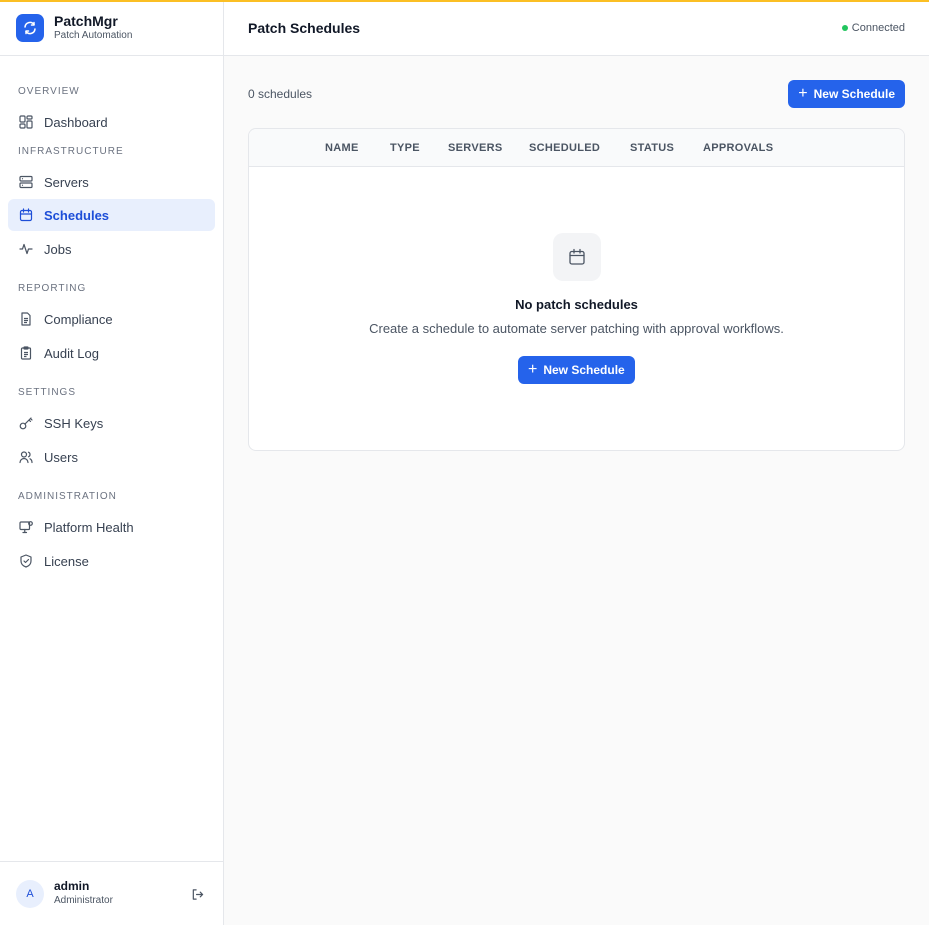 The height and width of the screenshot is (925, 929). What do you see at coordinates (89, 527) in the screenshot?
I see `sidebar-item-label: Platform Health` at bounding box center [89, 527].